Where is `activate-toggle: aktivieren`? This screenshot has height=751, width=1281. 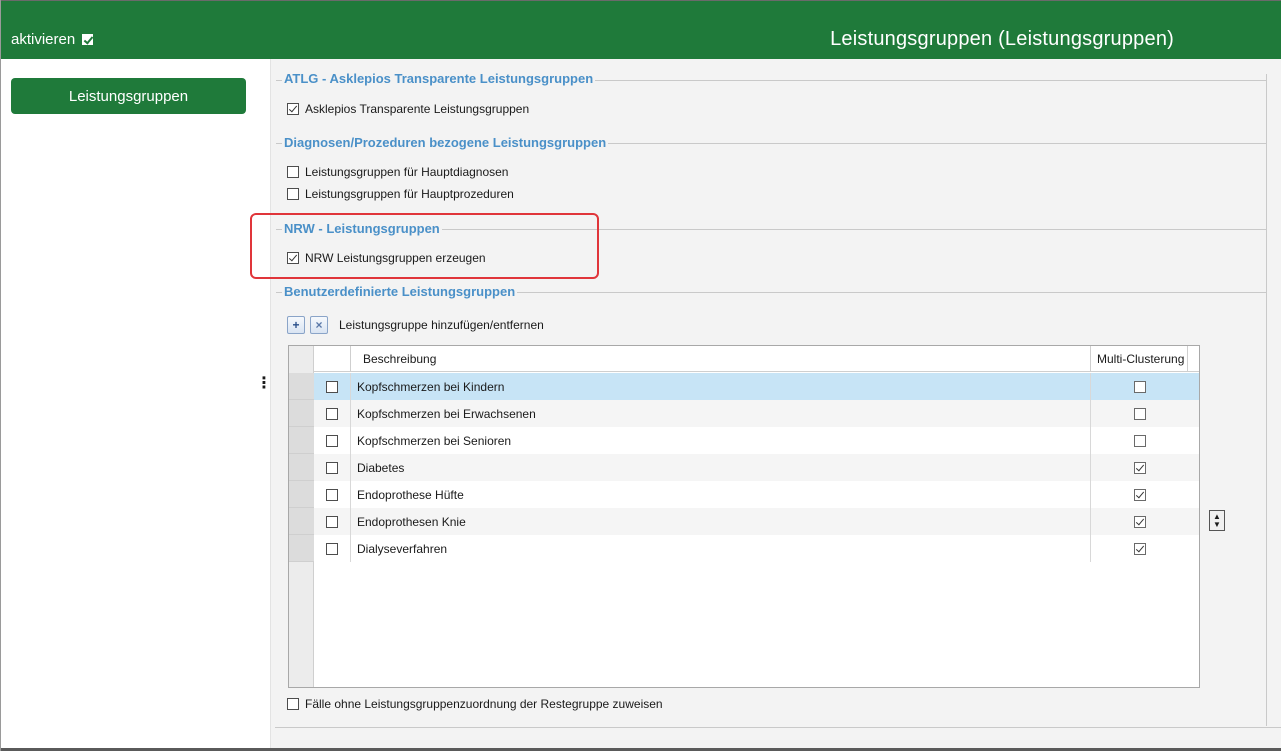 activate-toggle: aktivieren is located at coordinates (52, 39).